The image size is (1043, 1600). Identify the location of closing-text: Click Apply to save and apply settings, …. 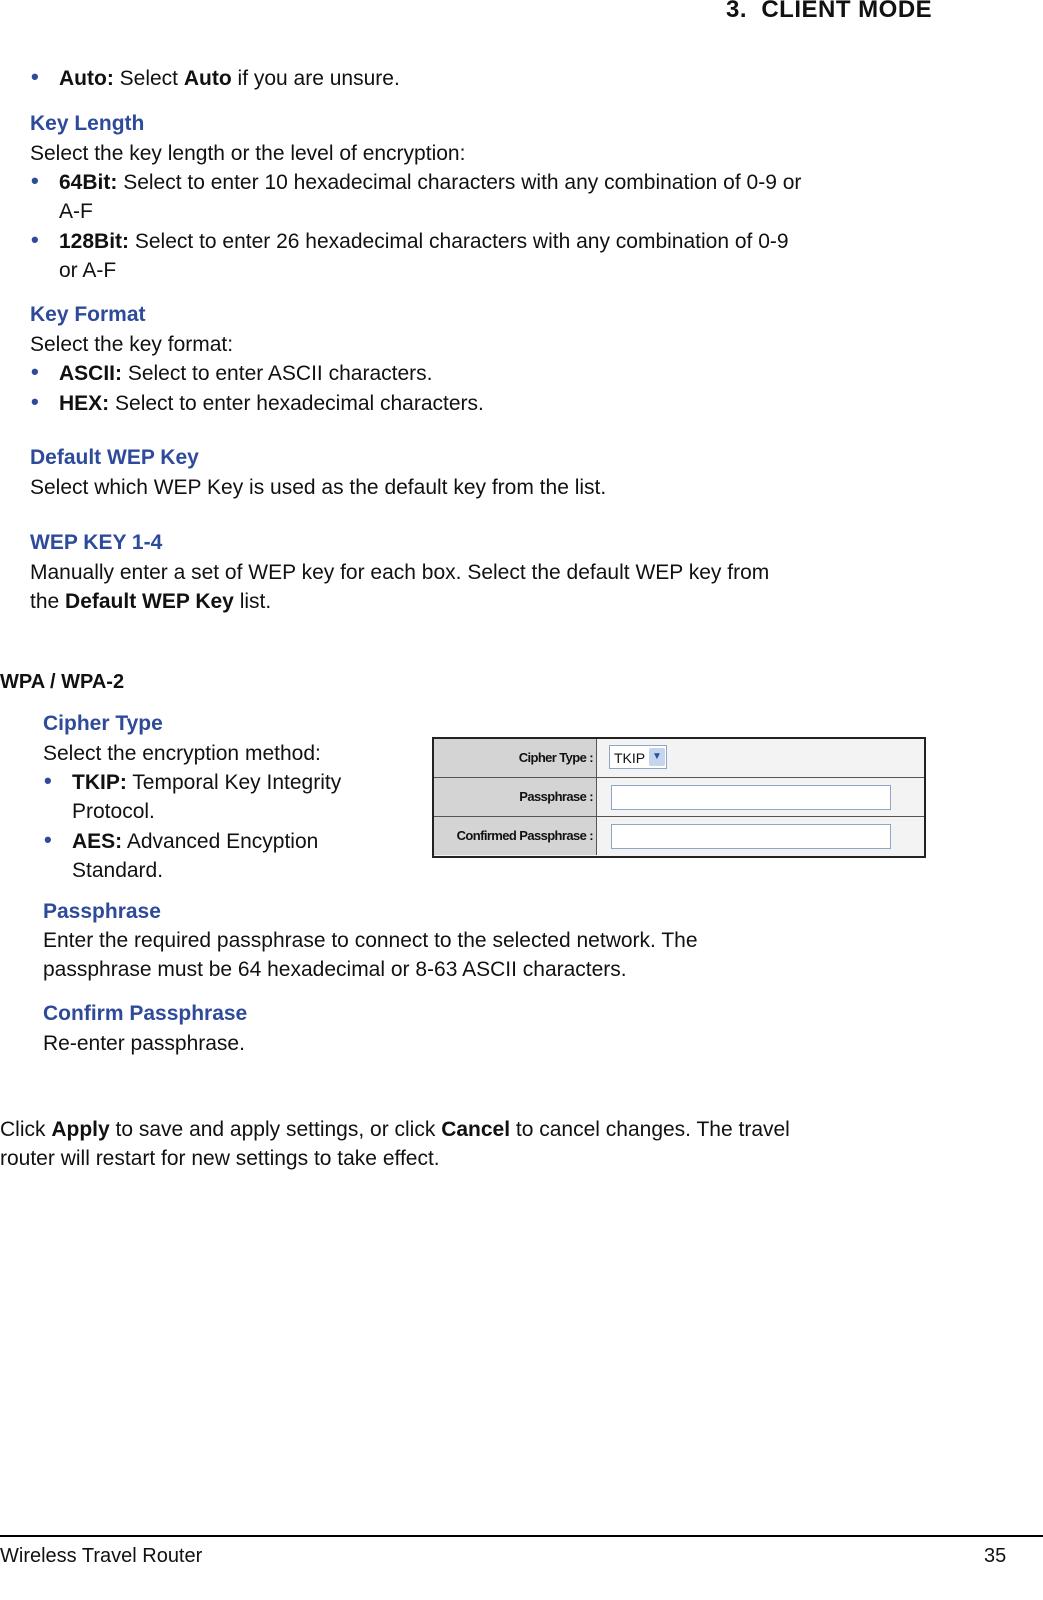
(395, 1144).